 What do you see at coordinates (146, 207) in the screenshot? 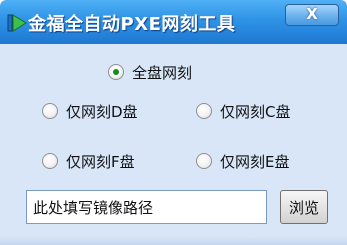
I see `image-path-input` at bounding box center [146, 207].